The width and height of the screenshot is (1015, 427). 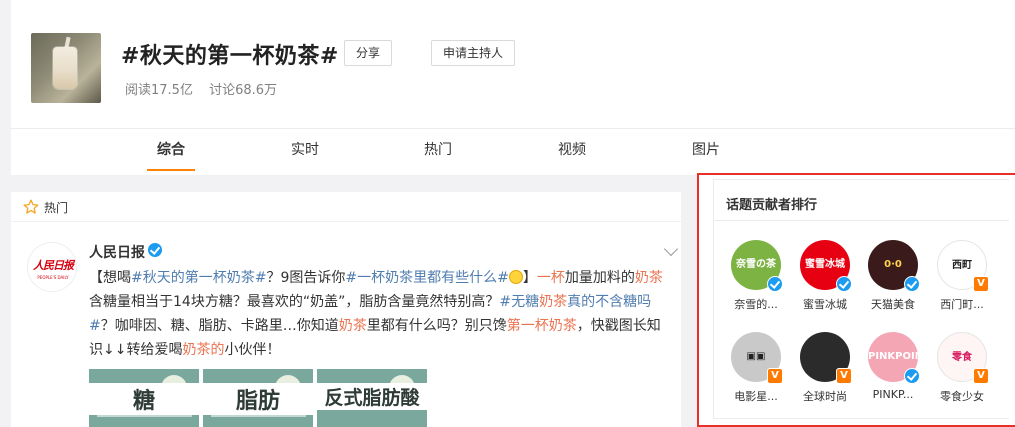 I want to click on avatar-logo-subtext: PEOPLE'S DAILY, so click(x=53, y=277).